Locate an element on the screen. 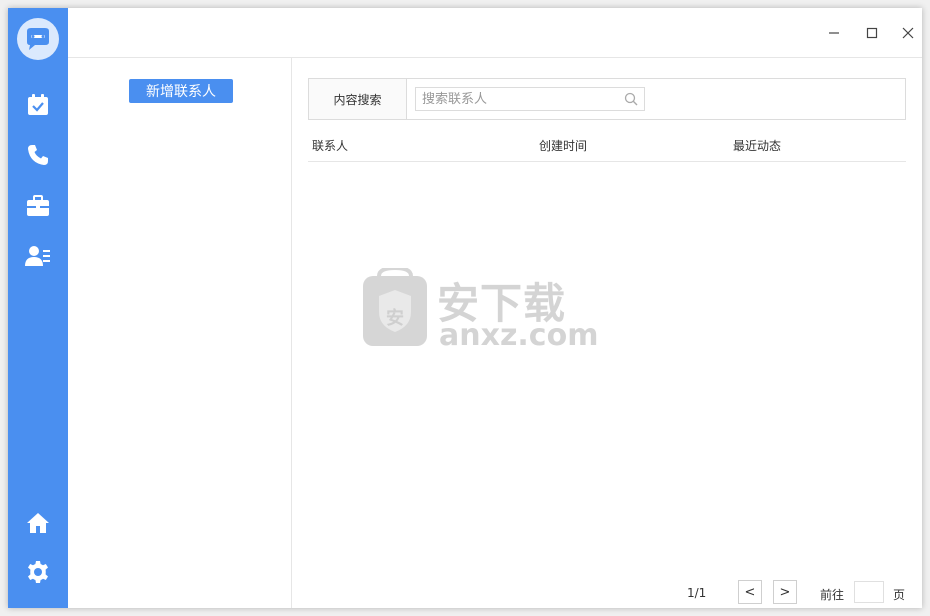 Image resolution: width=930 pixels, height=616 pixels. watermark-domain: anxz.com is located at coordinates (519, 335).